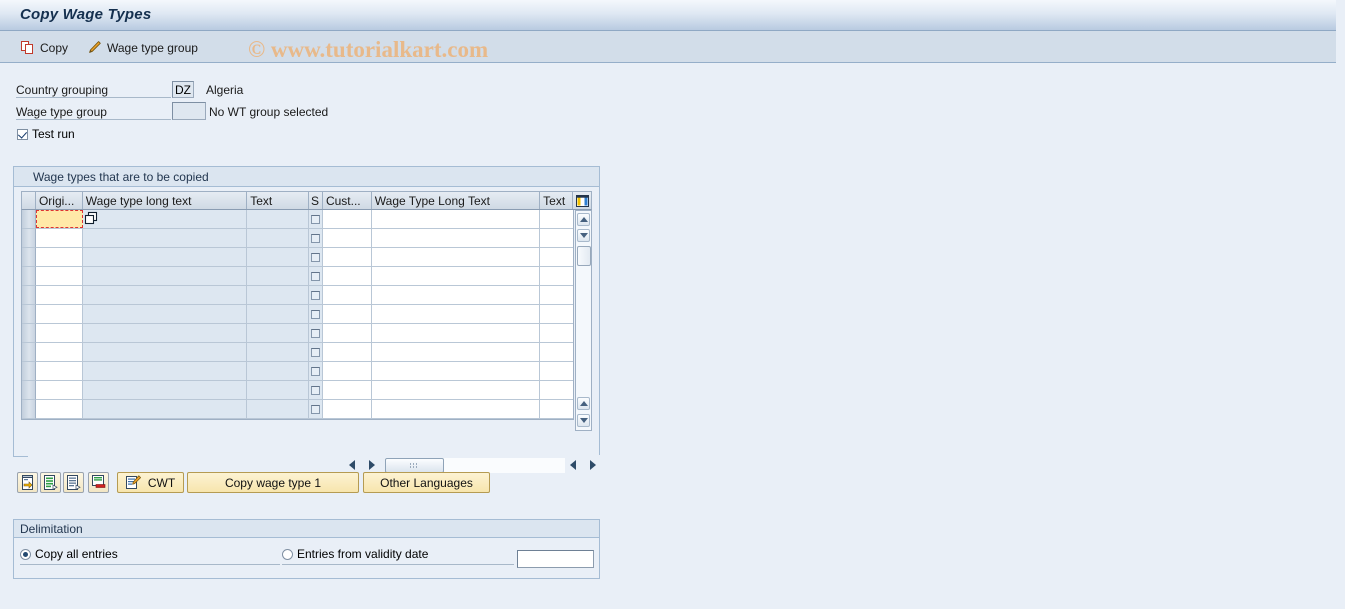 Image resolution: width=1345 pixels, height=609 pixels. I want to click on delete-row-icon-button, so click(98, 482).